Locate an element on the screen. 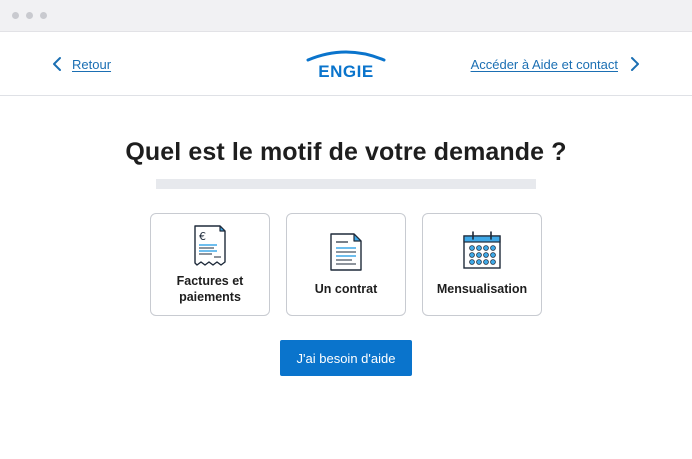 The width and height of the screenshot is (692, 459). option-card-invoices: € Factures et paiements is located at coordinates (210, 264).